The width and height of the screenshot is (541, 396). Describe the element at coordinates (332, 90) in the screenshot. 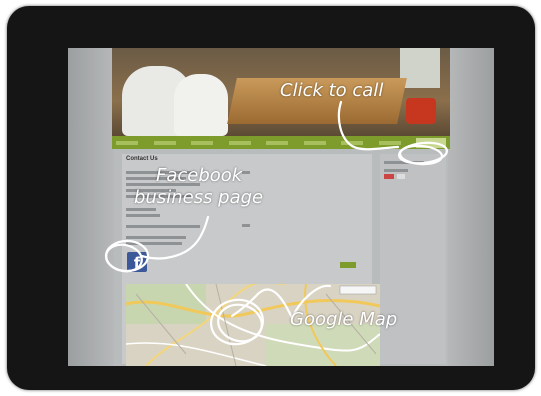

I see `click-to-call-annotation: Click to call` at that location.